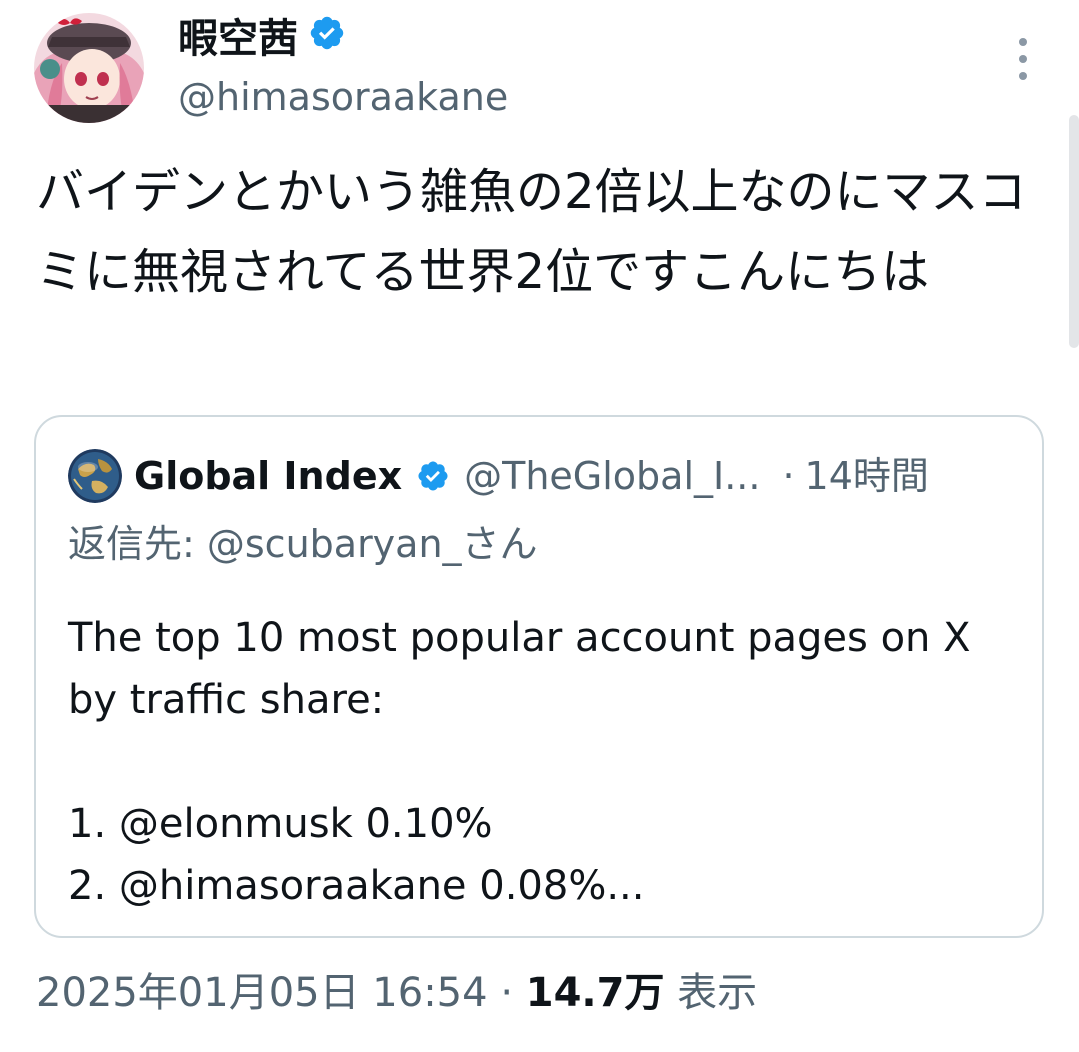 This screenshot has width=1079, height=1052. I want to click on quote-author-avatar, so click(95, 476).